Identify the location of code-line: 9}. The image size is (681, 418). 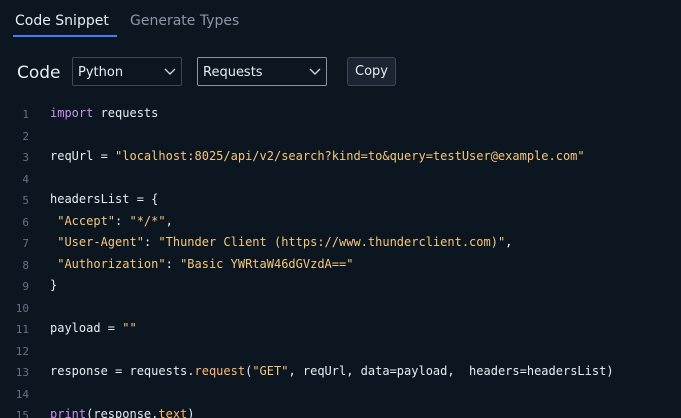
(340, 287).